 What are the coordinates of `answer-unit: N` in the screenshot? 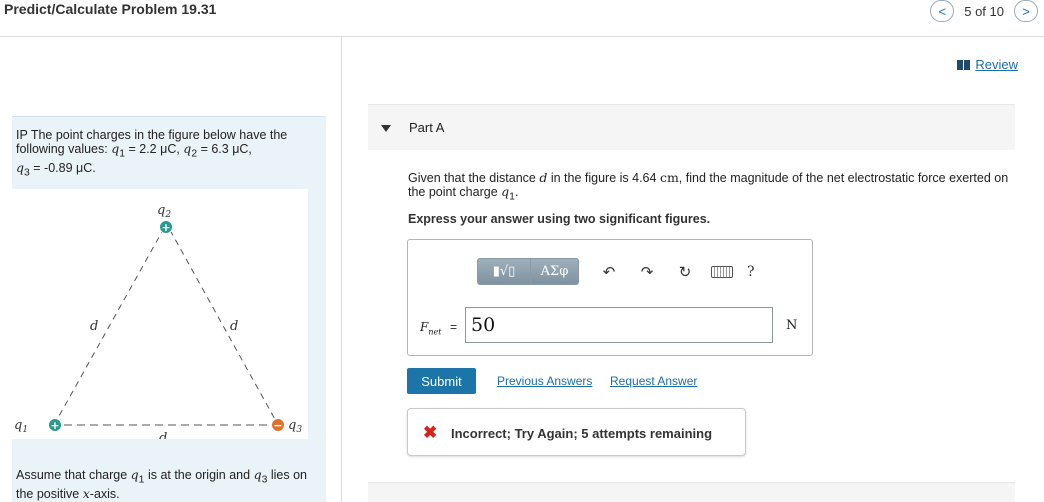 It's located at (792, 325).